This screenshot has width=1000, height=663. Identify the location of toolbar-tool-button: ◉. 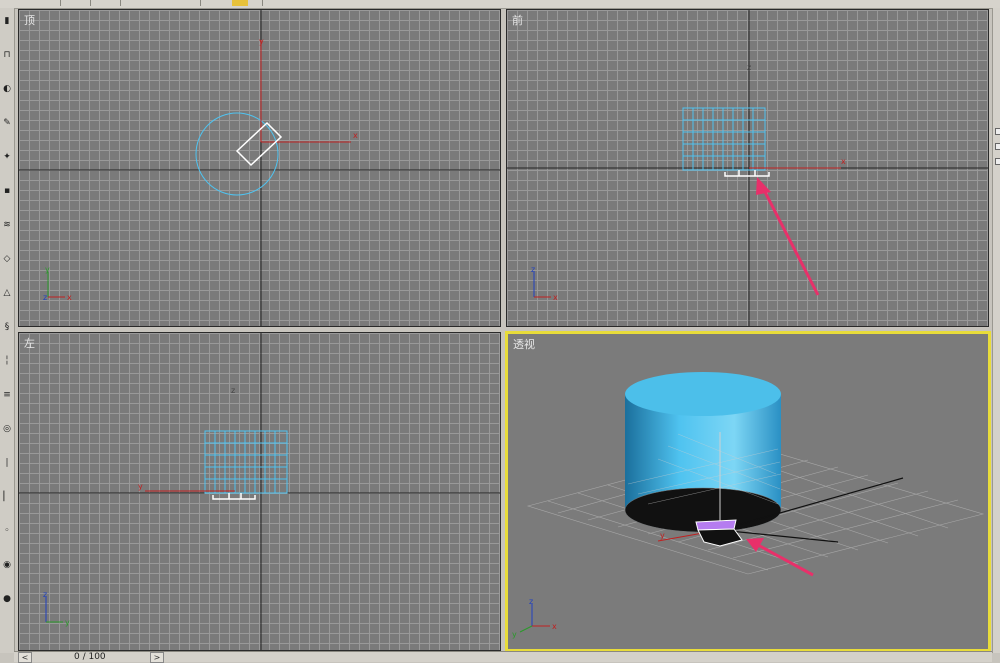
(7, 565).